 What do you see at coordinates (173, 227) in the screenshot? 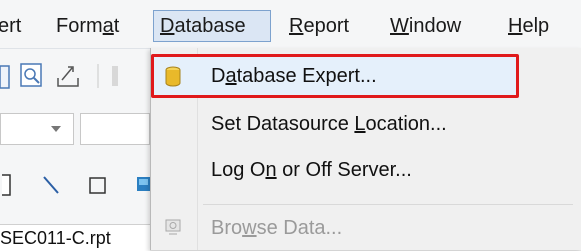
I see `browse-data-icon` at bounding box center [173, 227].